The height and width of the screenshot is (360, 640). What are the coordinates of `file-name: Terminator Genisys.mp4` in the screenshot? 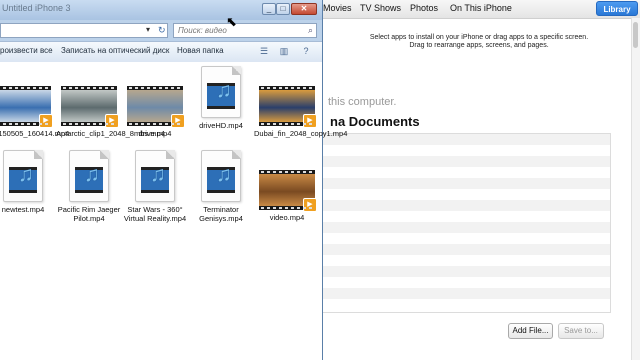 It's located at (221, 214).